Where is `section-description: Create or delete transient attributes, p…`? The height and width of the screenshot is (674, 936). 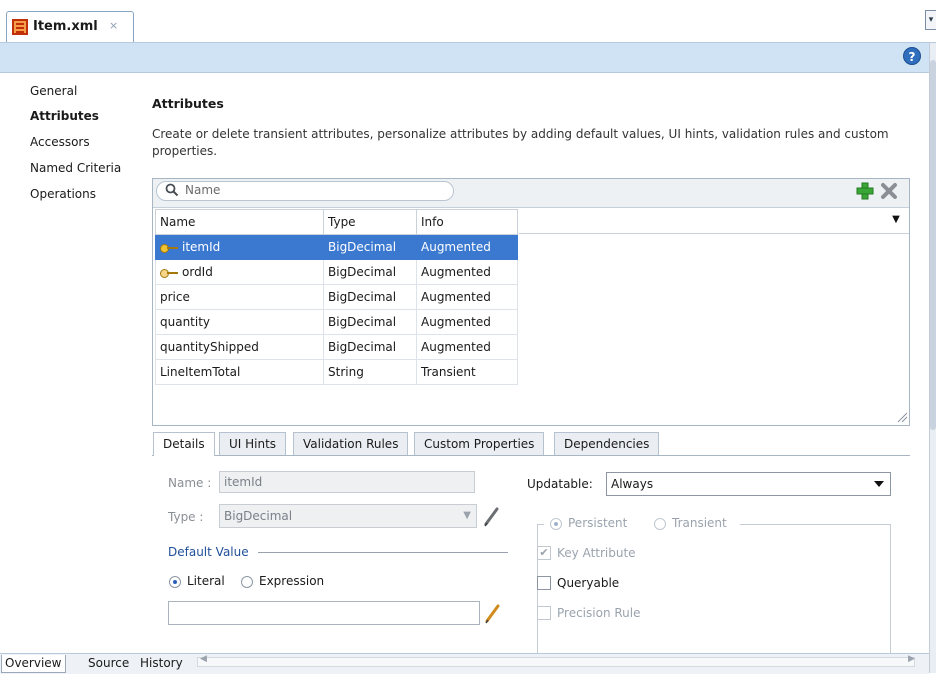
section-description: Create or delete transient attributes, p… is located at coordinates (520, 142).